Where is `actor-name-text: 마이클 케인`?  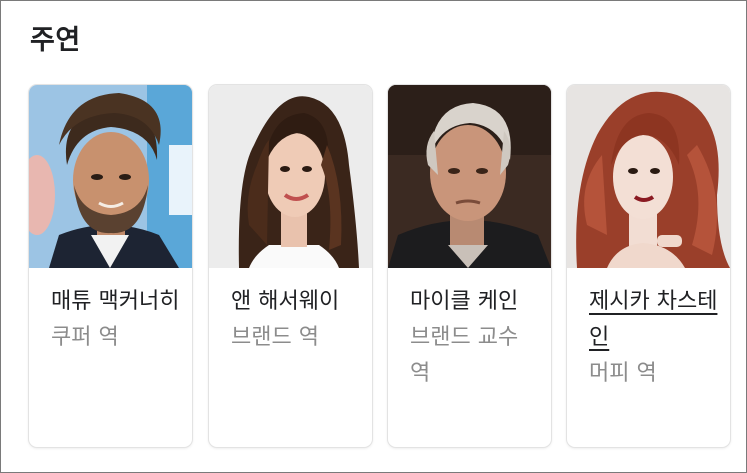 actor-name-text: 마이클 케인 is located at coordinates (464, 301).